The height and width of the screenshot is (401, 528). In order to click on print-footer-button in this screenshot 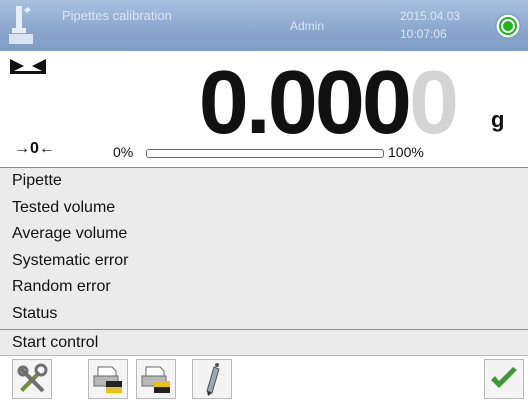, I will do `click(156, 379)`.